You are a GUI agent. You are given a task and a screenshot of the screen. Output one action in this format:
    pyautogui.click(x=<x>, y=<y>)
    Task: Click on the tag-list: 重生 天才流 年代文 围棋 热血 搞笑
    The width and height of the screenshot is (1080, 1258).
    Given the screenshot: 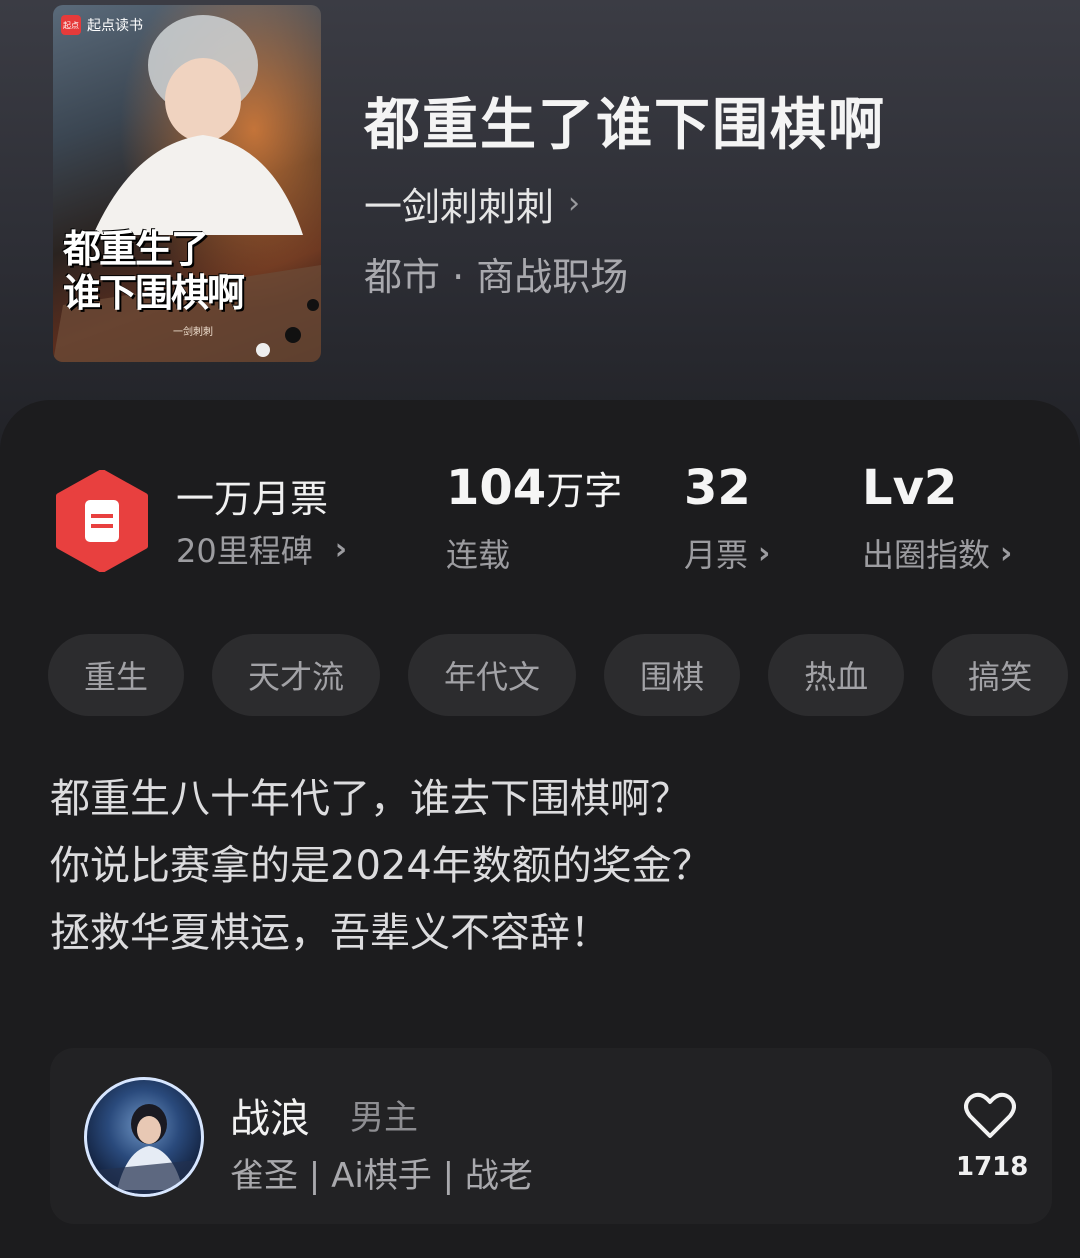 What is the action you would take?
    pyautogui.click(x=558, y=675)
    